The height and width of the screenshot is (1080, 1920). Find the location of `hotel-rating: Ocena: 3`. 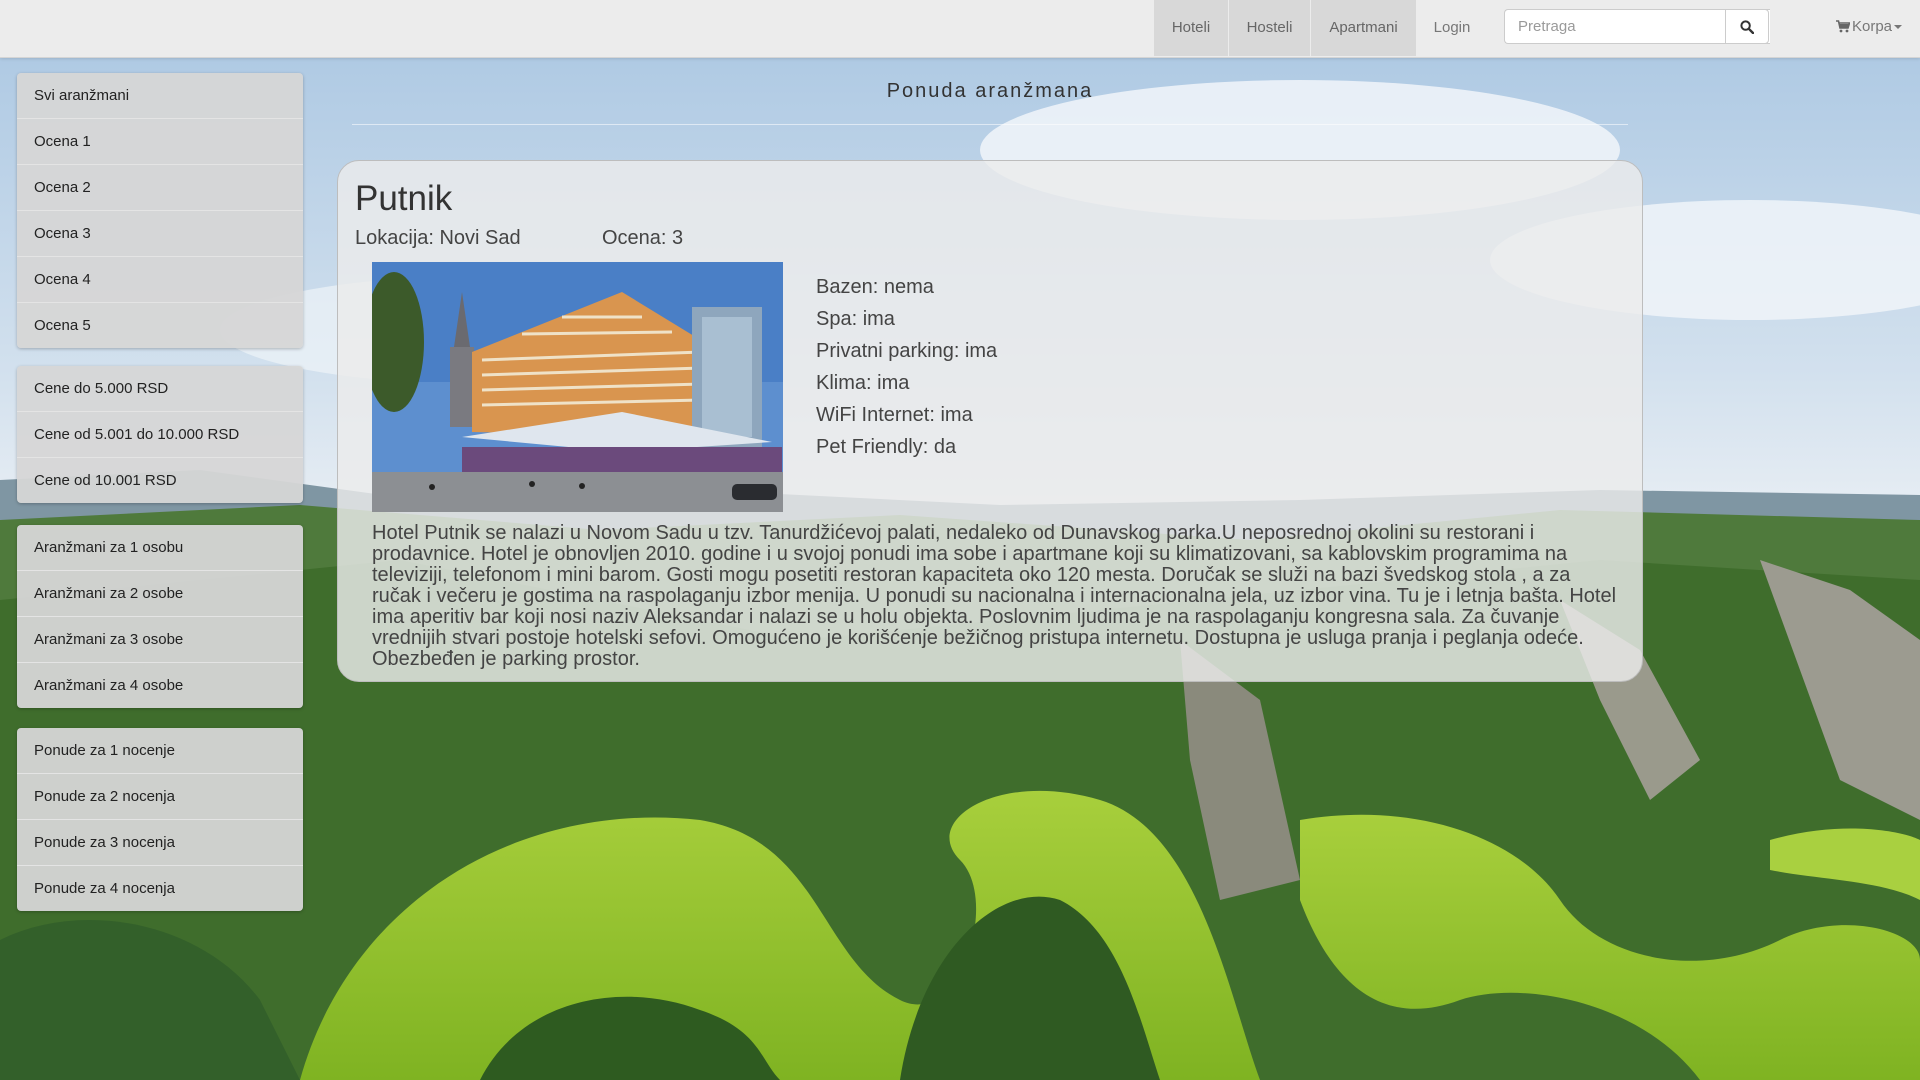

hotel-rating: Ocena: 3 is located at coordinates (643, 238).